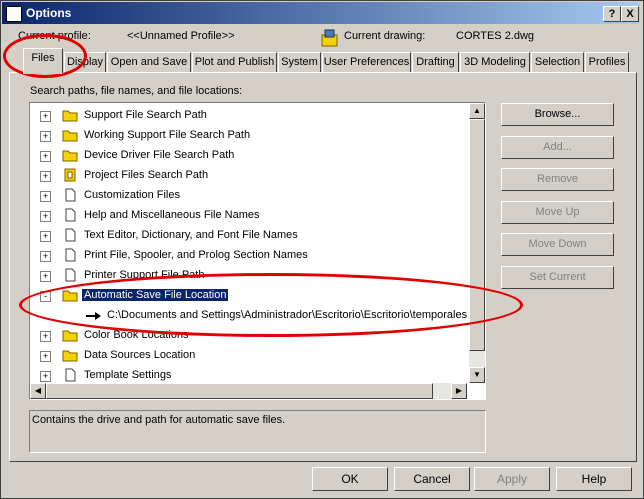 The image size is (644, 499). What do you see at coordinates (181, 36) in the screenshot?
I see `current-profile-value: <<Unnamed Profile>>` at bounding box center [181, 36].